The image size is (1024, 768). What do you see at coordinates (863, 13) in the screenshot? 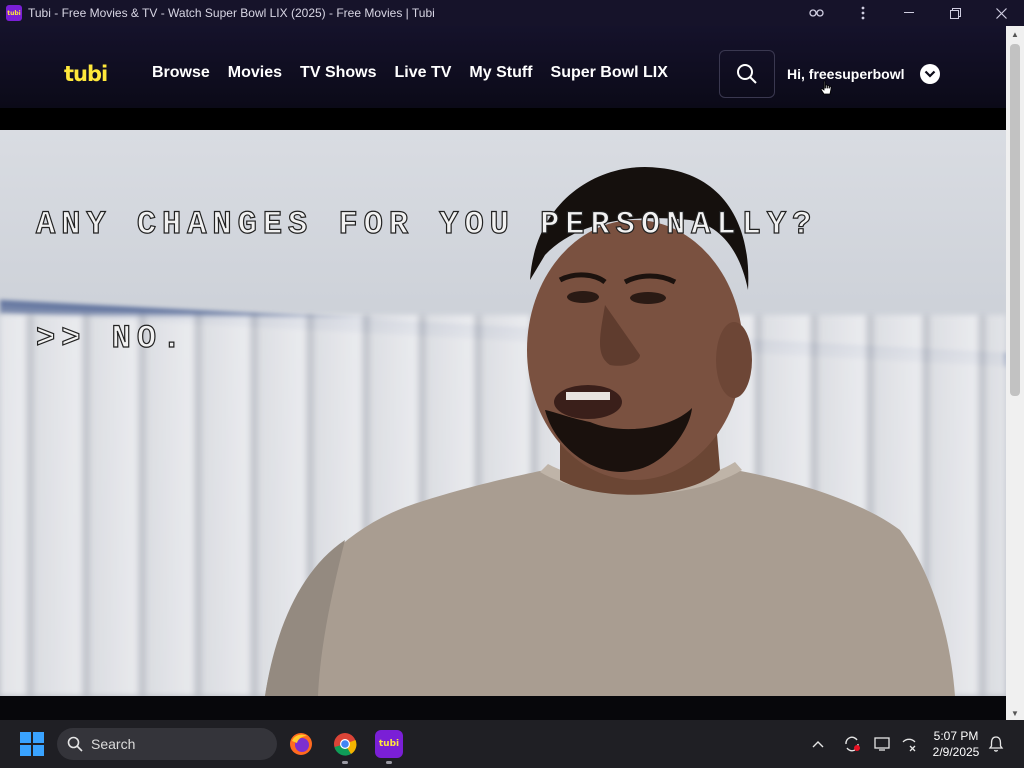
I see `more-menu-icon` at bounding box center [863, 13].